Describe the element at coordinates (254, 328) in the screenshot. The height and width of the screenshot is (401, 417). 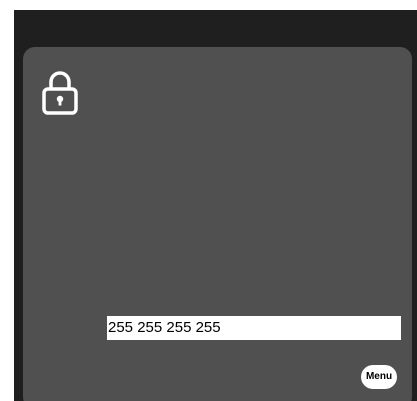
I see `value-field: 255 255 255 255` at that location.